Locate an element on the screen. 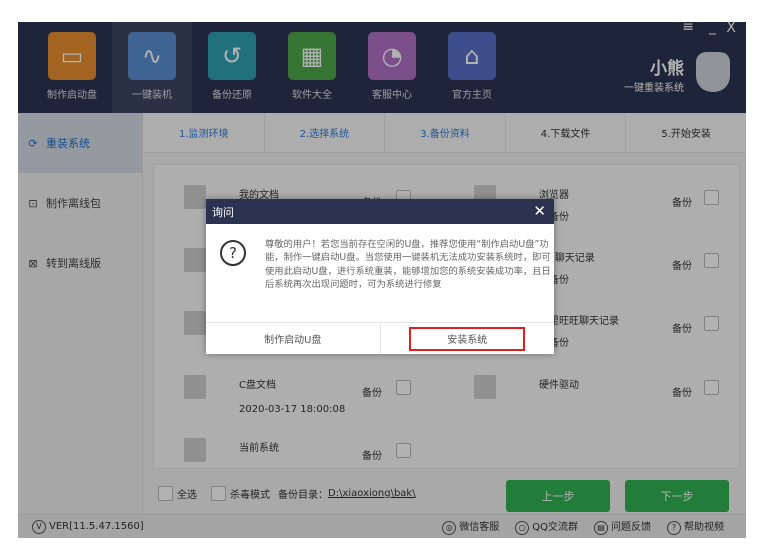 This screenshot has width=780, height=555. make-usb-button: 制作启动U盘 is located at coordinates (293, 338).